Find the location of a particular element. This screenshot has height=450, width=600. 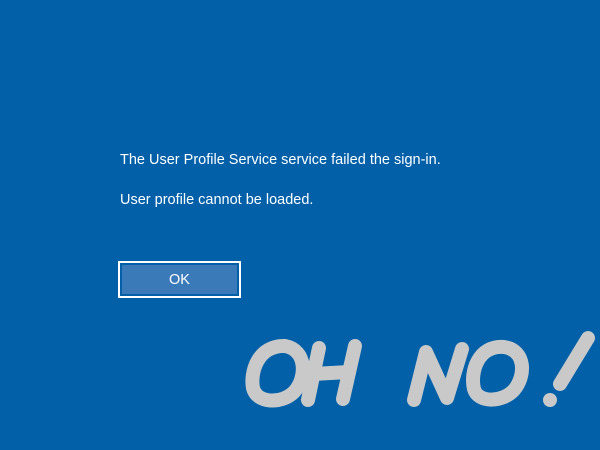

ok-button-label: OK is located at coordinates (179, 279).